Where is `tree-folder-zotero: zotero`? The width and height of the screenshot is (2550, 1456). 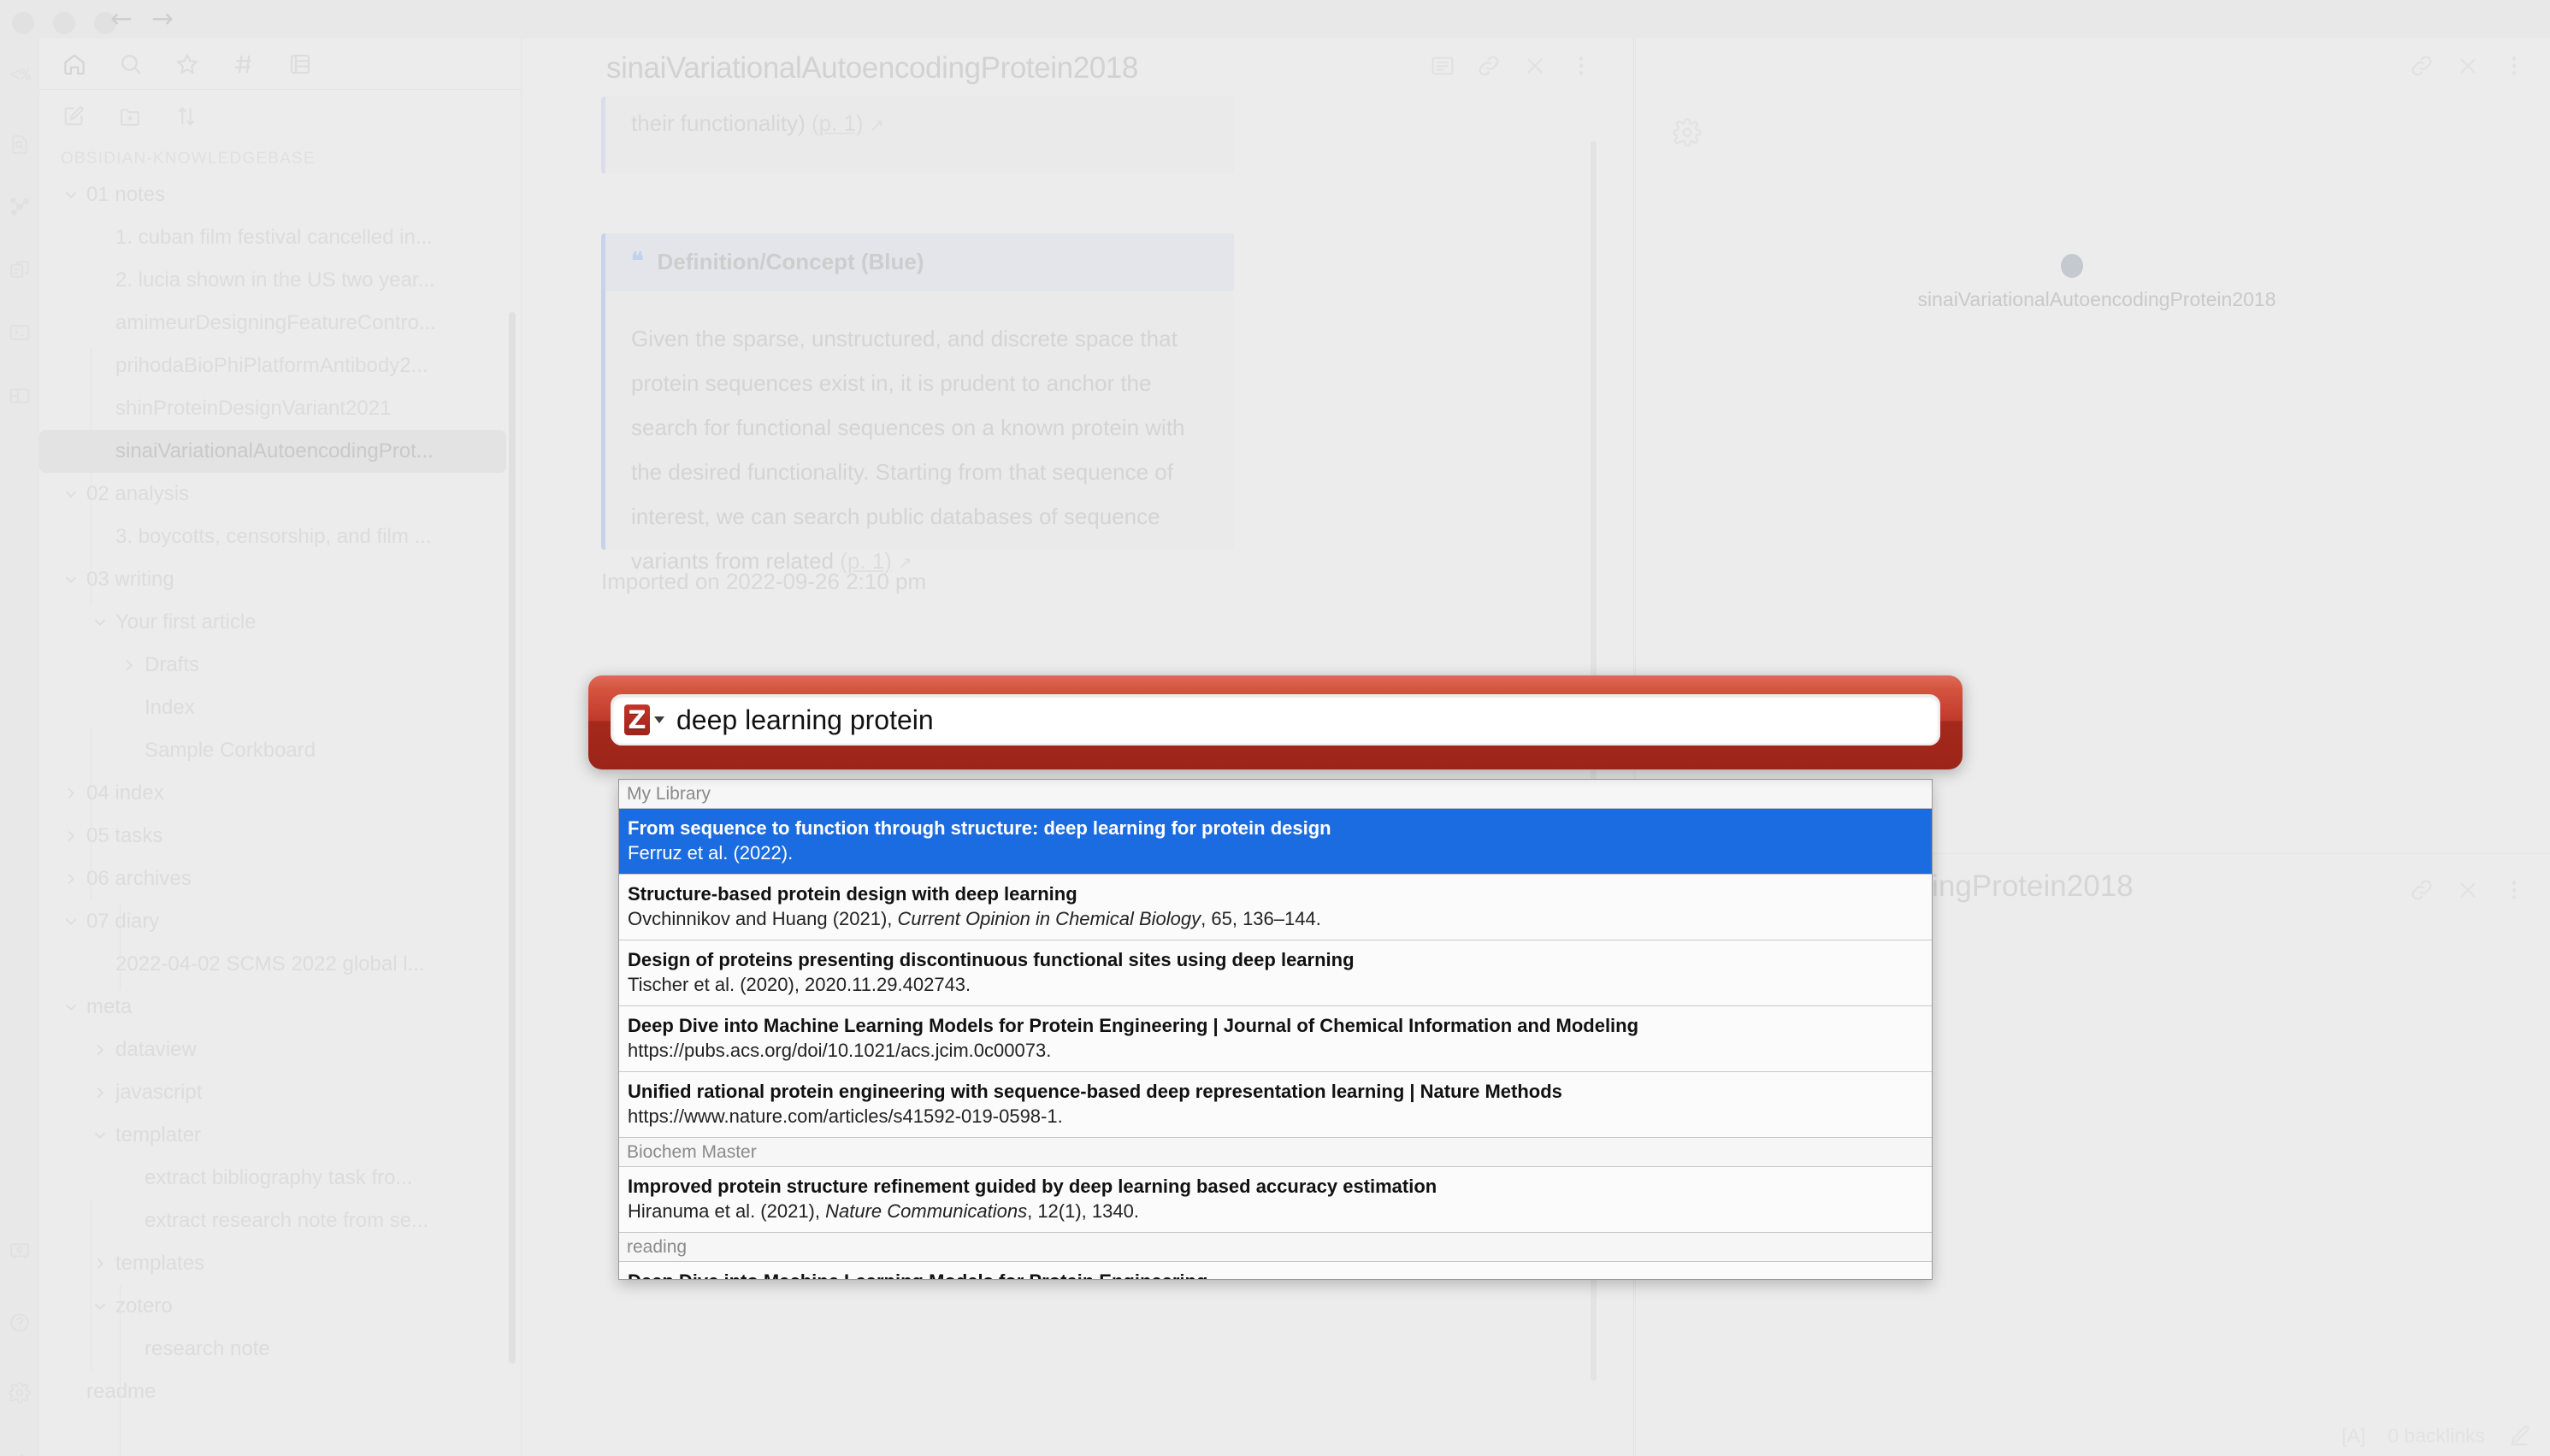
tree-folder-zotero: zotero is located at coordinates (280, 1306).